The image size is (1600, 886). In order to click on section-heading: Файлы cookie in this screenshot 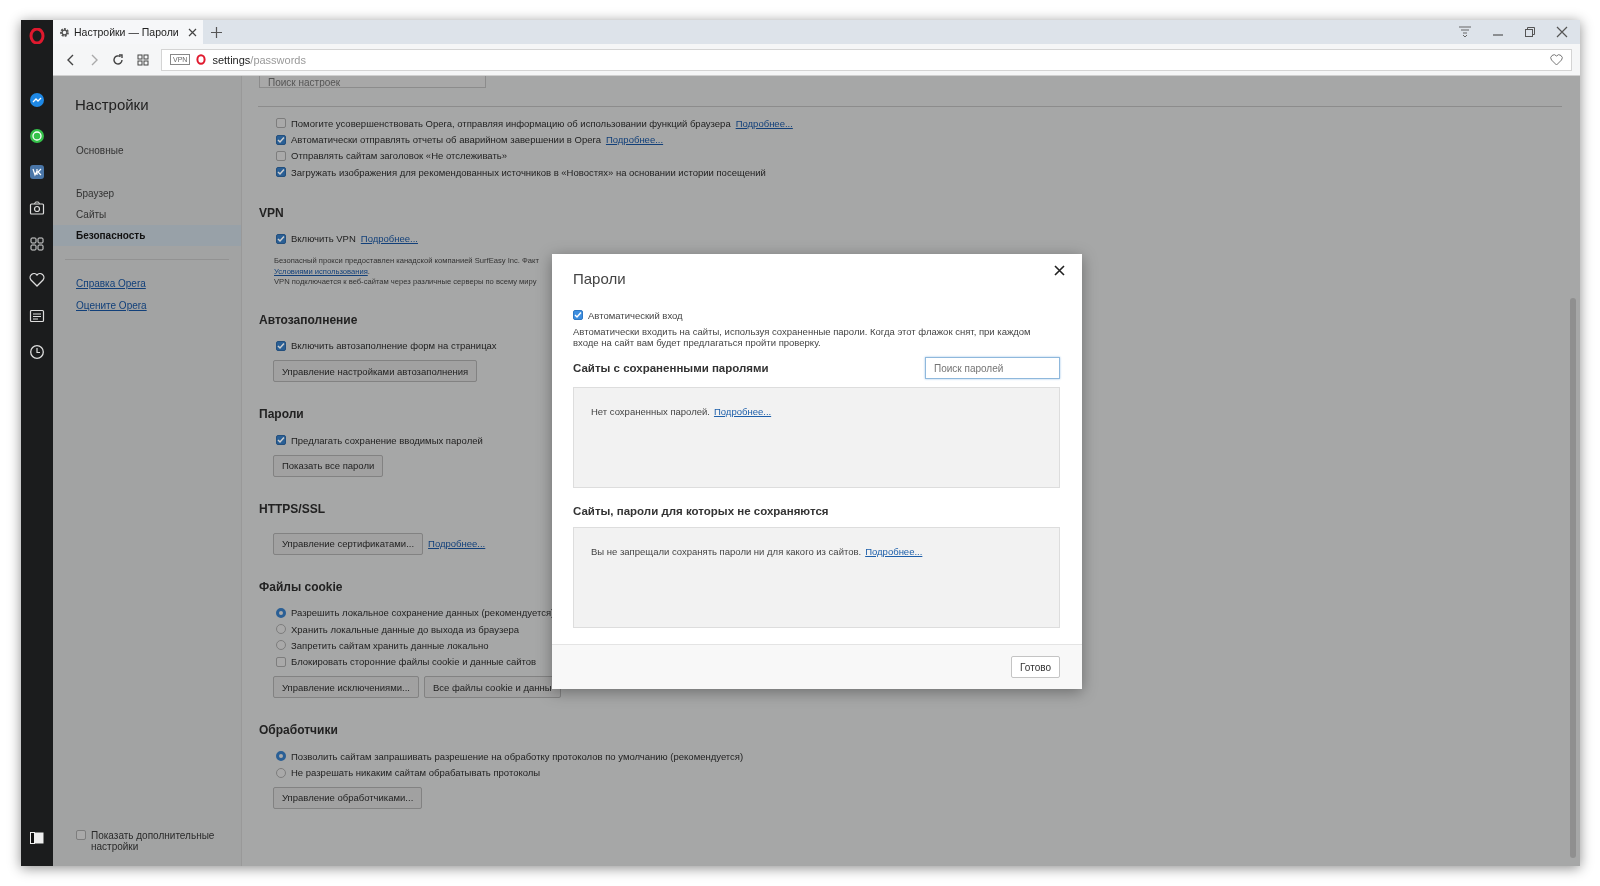, I will do `click(301, 586)`.